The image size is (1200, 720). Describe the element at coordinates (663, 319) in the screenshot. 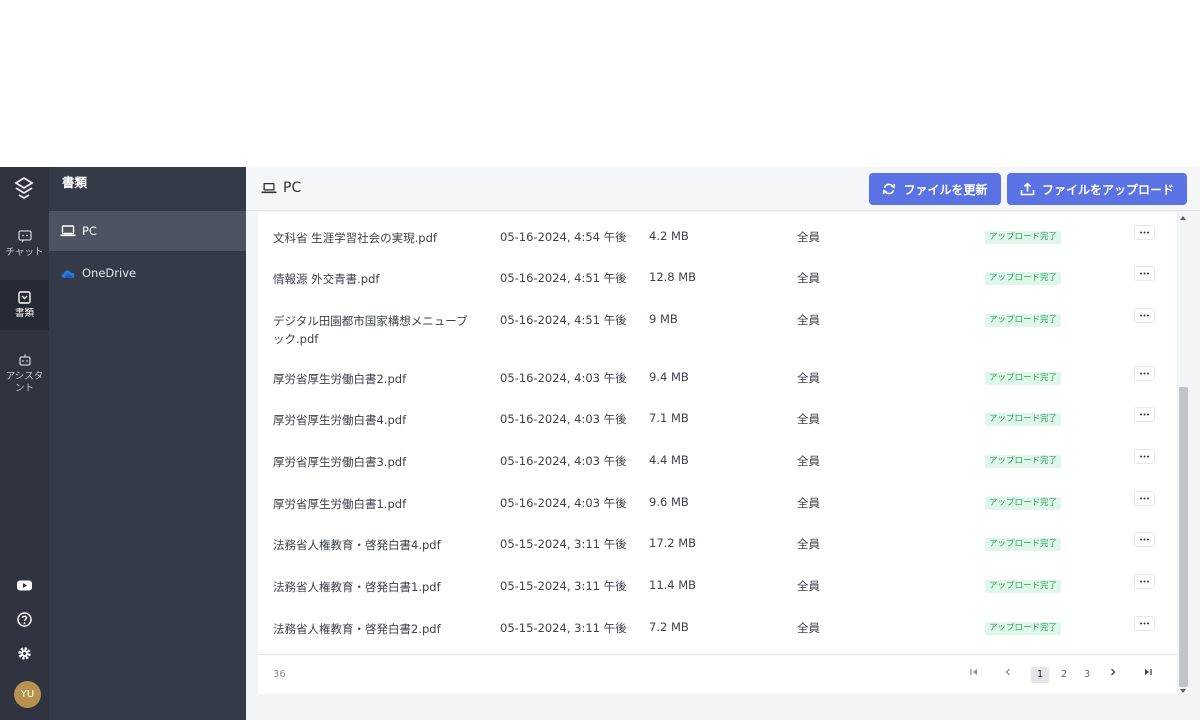

I see `file-size: 9 MB` at that location.